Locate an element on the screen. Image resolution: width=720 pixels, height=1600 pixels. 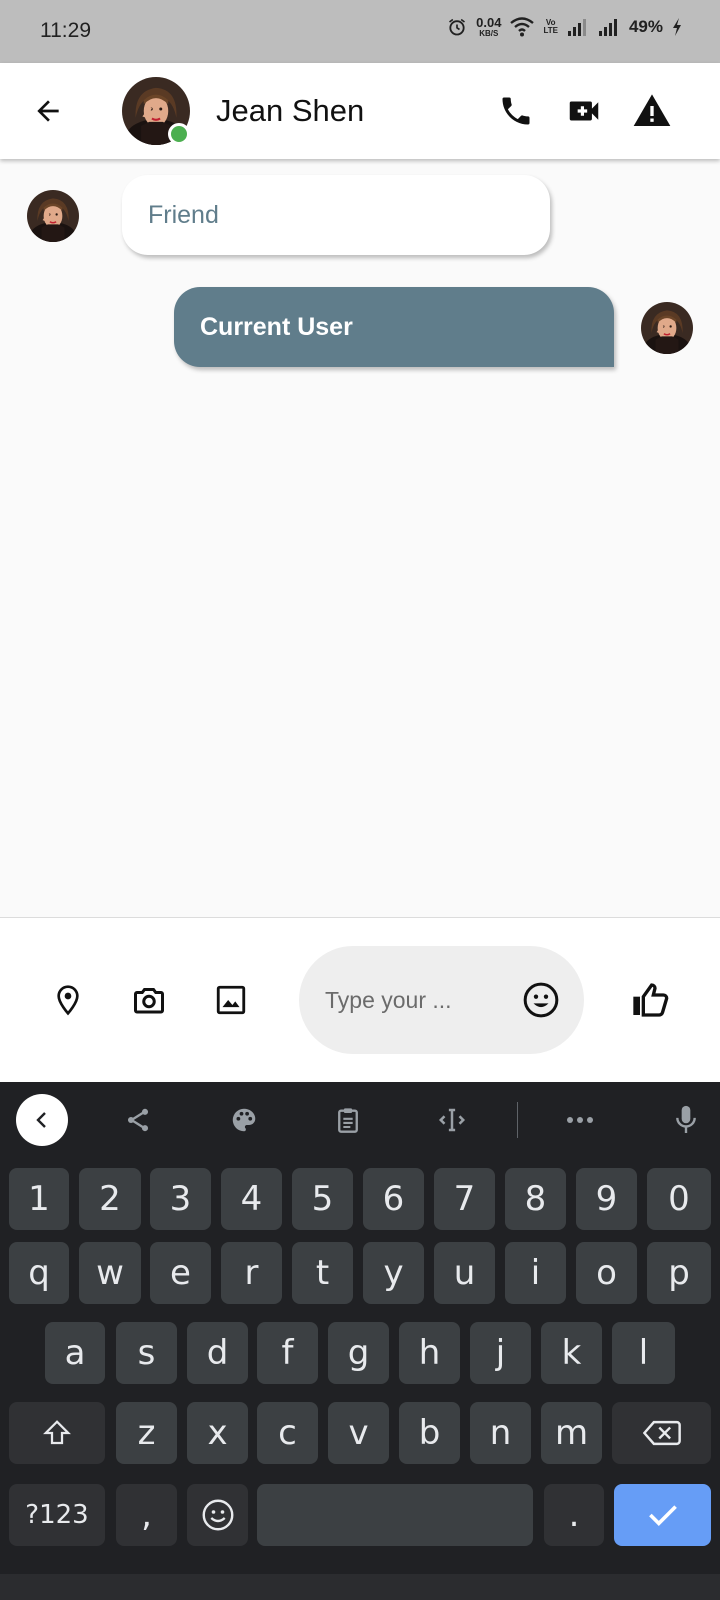
thumbs-up-icon is located at coordinates (651, 1000).